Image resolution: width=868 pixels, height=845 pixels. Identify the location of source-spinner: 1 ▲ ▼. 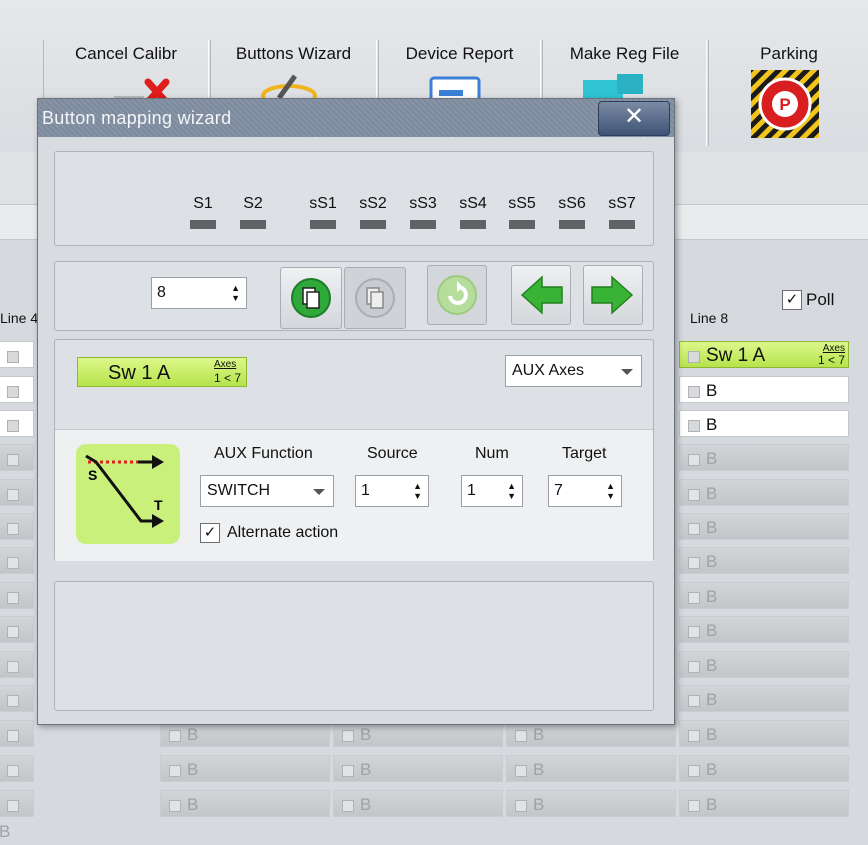
(392, 491).